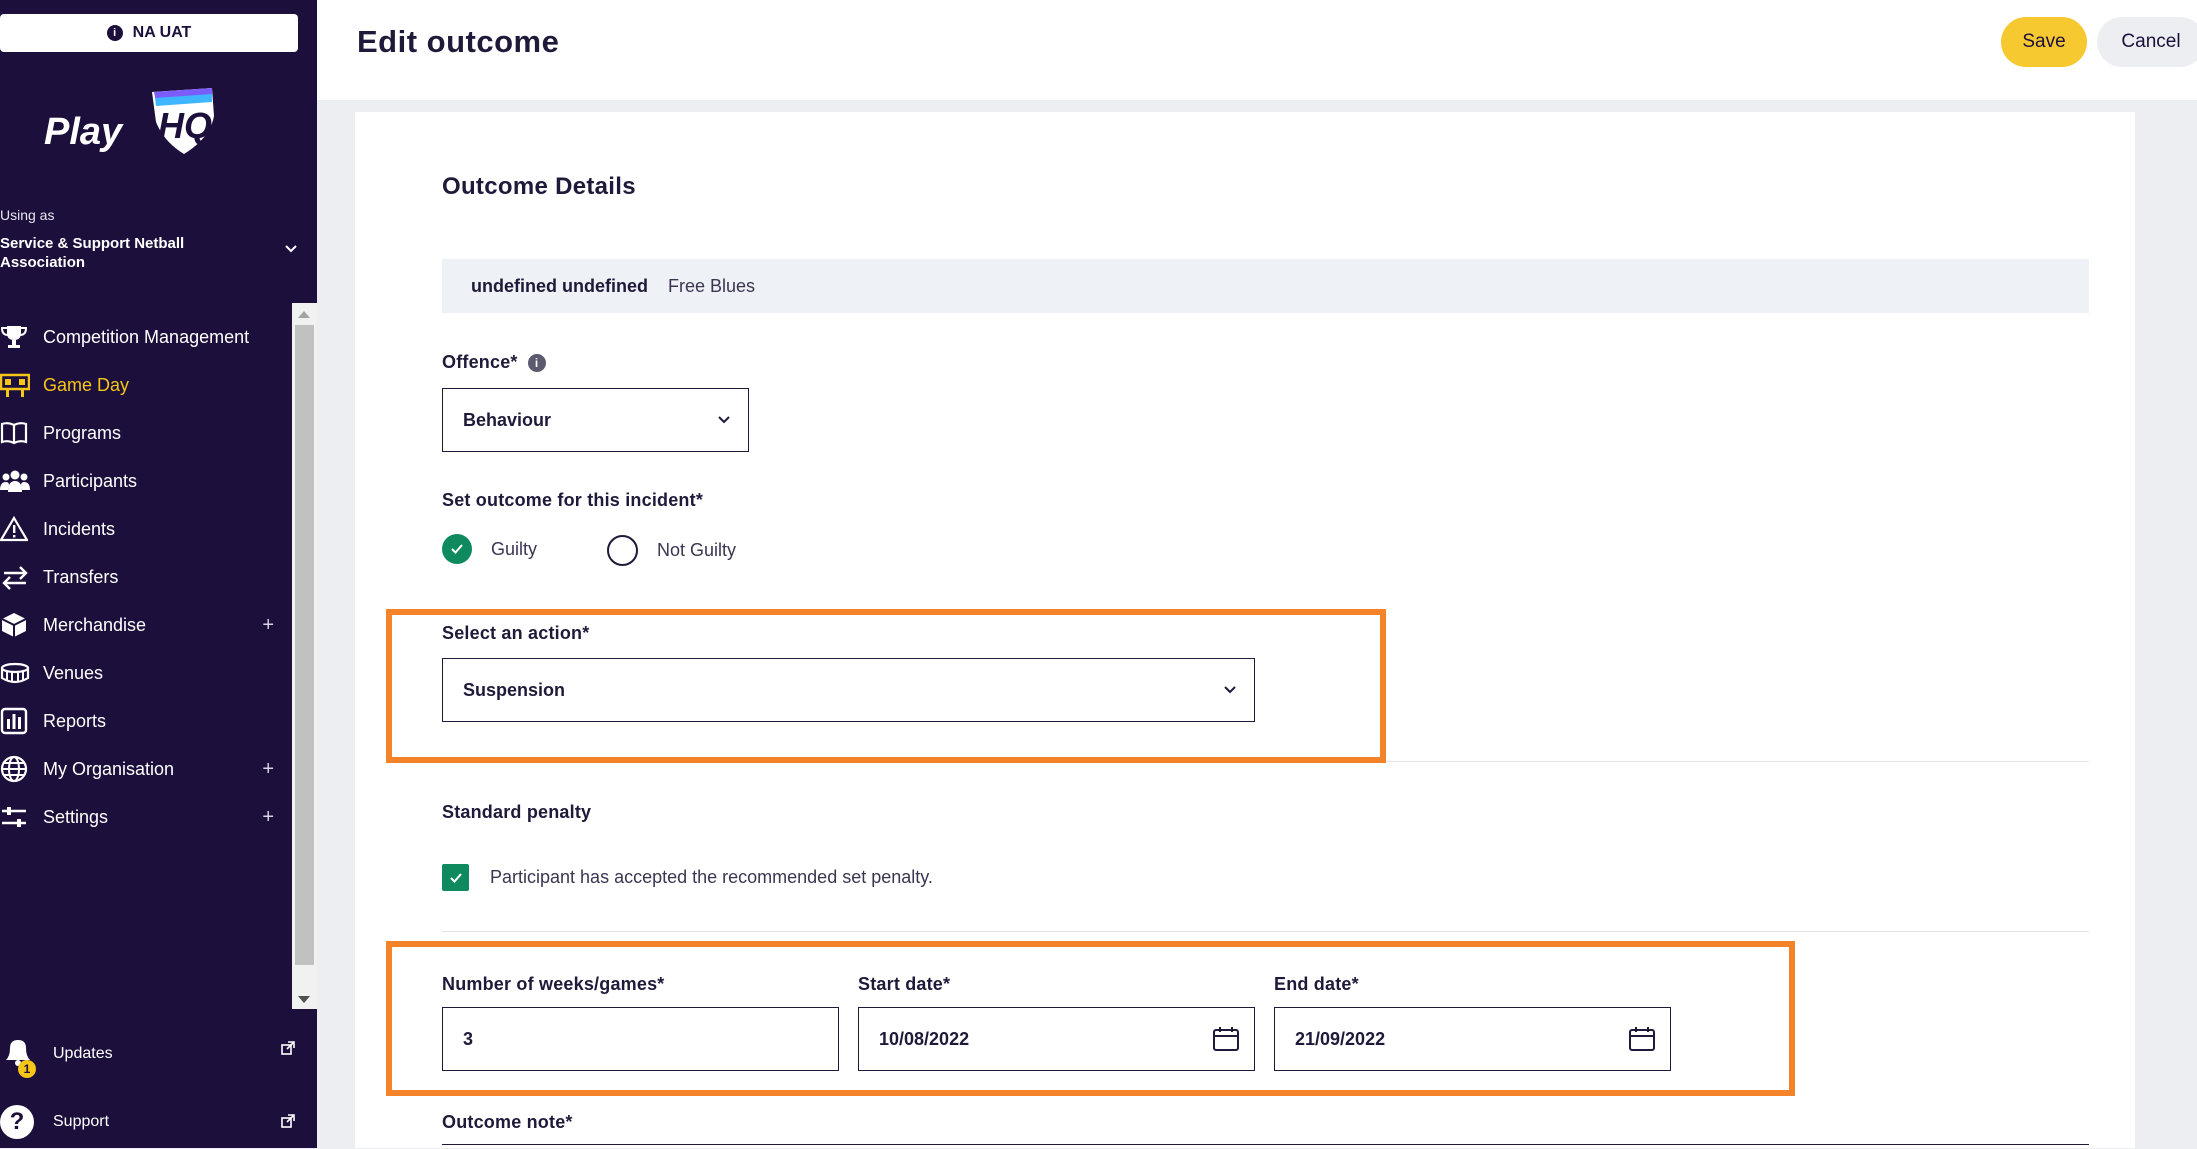 The width and height of the screenshot is (2197, 1149). Describe the element at coordinates (17, 1122) in the screenshot. I see `question-icon: ?` at that location.